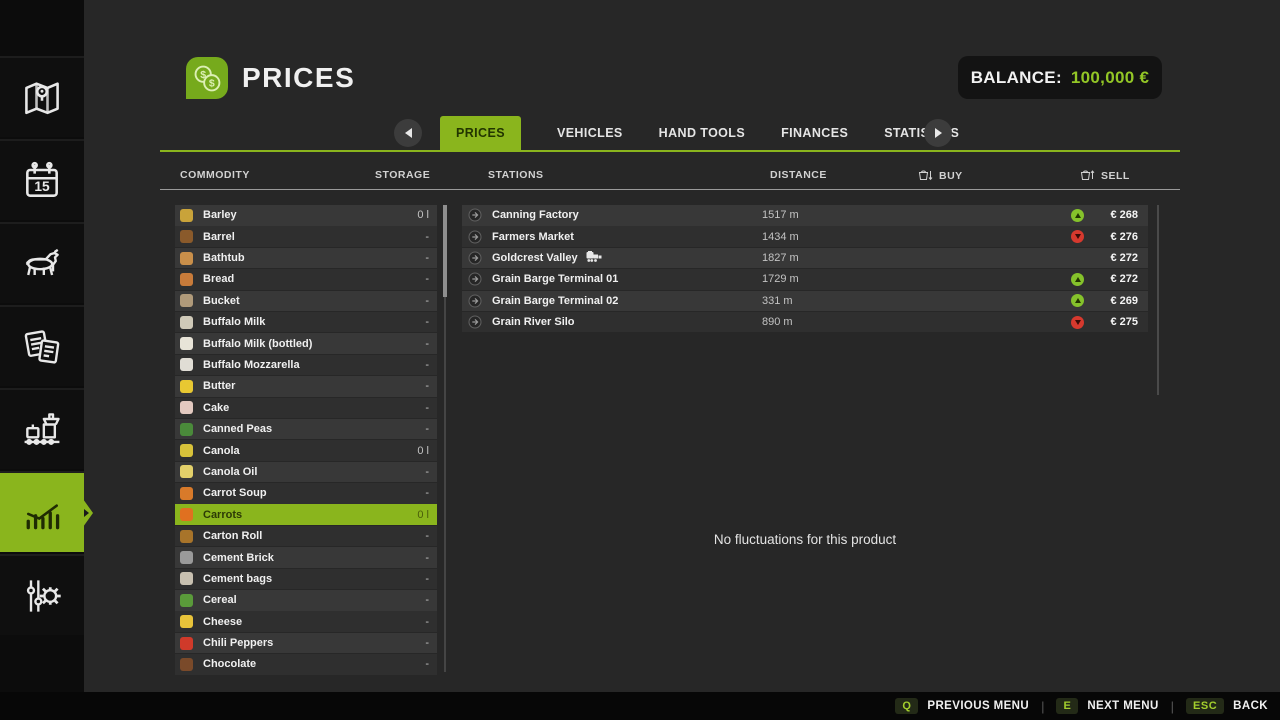  What do you see at coordinates (805, 301) in the screenshot?
I see `station-row: Grain Barge Terminal 02 331 m € 269` at bounding box center [805, 301].